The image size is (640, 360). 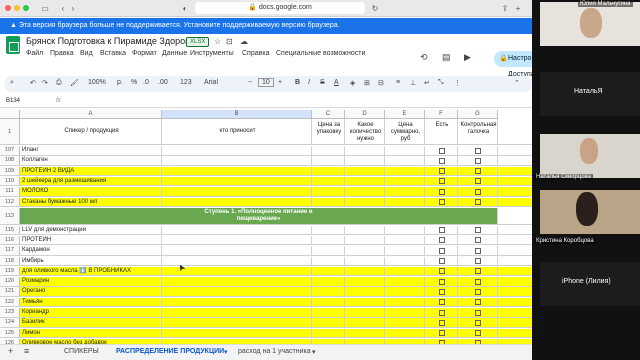 I want to click on menu-item: Инструменты, so click(x=212, y=53).